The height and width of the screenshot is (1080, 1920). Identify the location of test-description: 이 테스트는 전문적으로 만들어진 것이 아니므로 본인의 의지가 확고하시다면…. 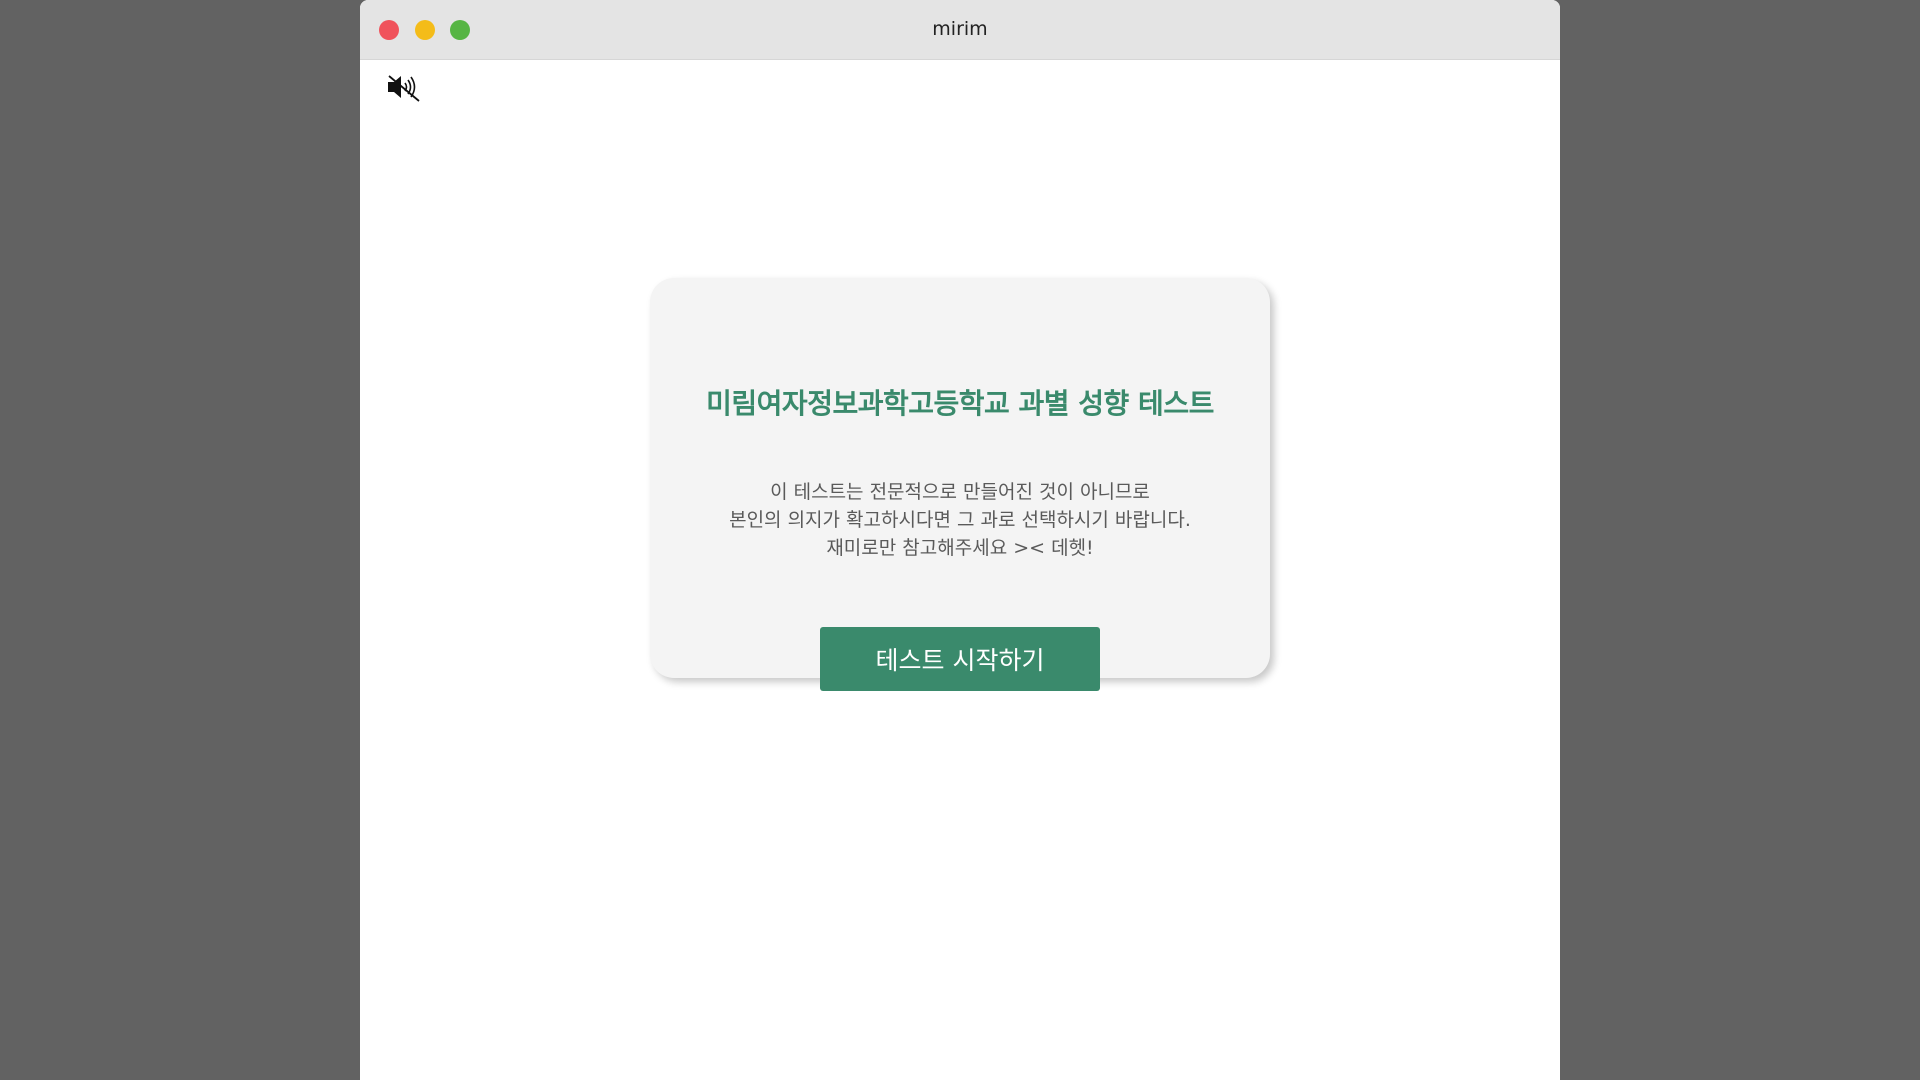
(960, 520).